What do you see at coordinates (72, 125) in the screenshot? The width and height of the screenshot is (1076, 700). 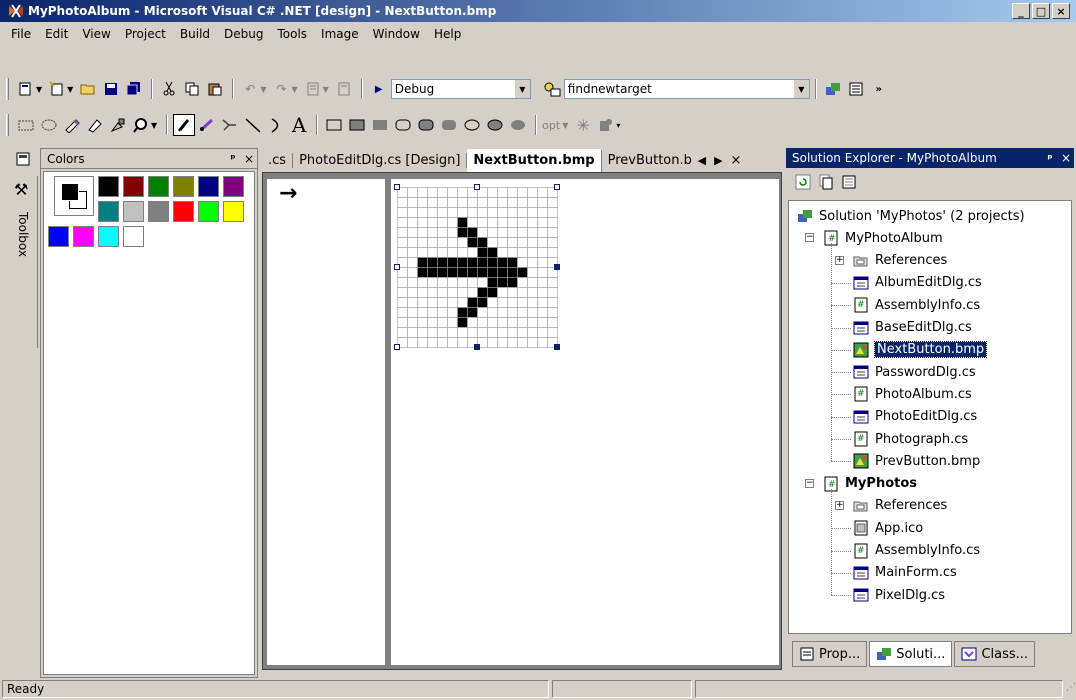 I see `erase-icon` at bounding box center [72, 125].